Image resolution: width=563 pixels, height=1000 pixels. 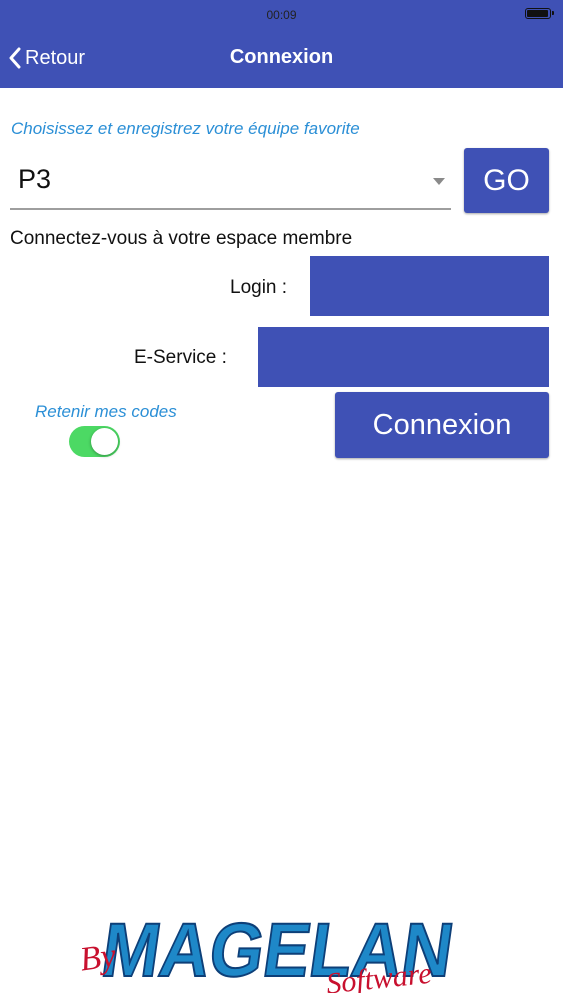 What do you see at coordinates (270, 950) in the screenshot?
I see `magelan-software-logo: MAGELAN By Software` at bounding box center [270, 950].